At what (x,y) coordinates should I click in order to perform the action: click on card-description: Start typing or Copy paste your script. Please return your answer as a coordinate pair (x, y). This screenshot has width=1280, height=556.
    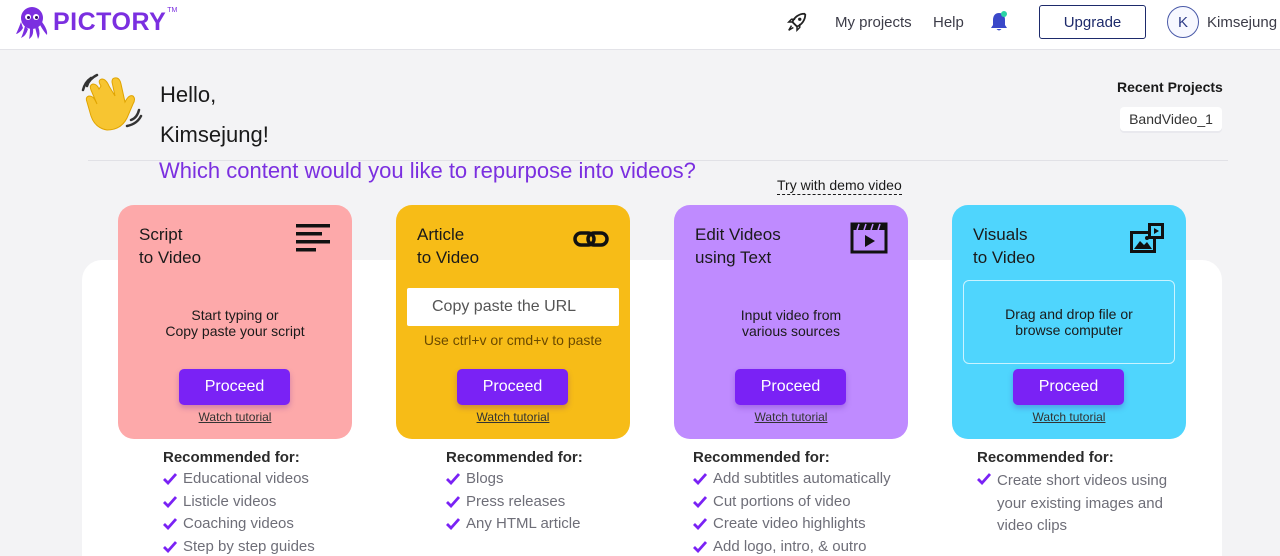
    Looking at the image, I should click on (235, 323).